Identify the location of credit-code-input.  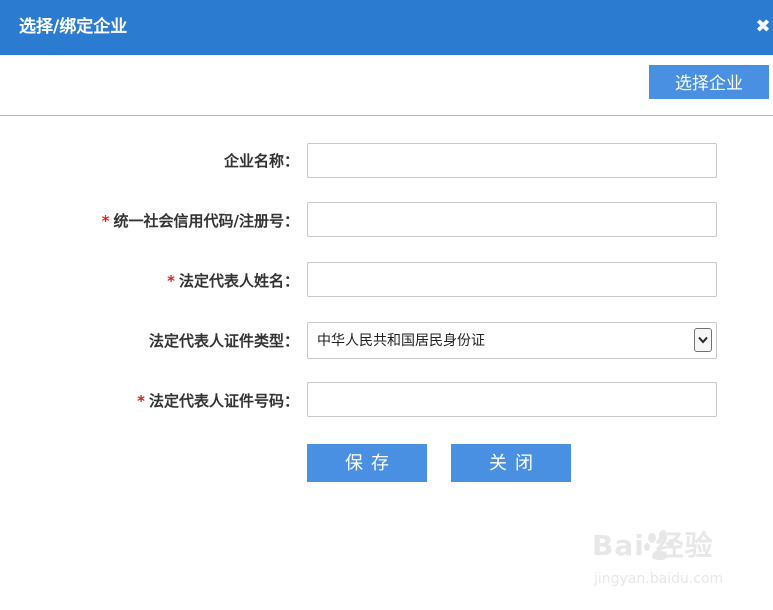
(512, 219).